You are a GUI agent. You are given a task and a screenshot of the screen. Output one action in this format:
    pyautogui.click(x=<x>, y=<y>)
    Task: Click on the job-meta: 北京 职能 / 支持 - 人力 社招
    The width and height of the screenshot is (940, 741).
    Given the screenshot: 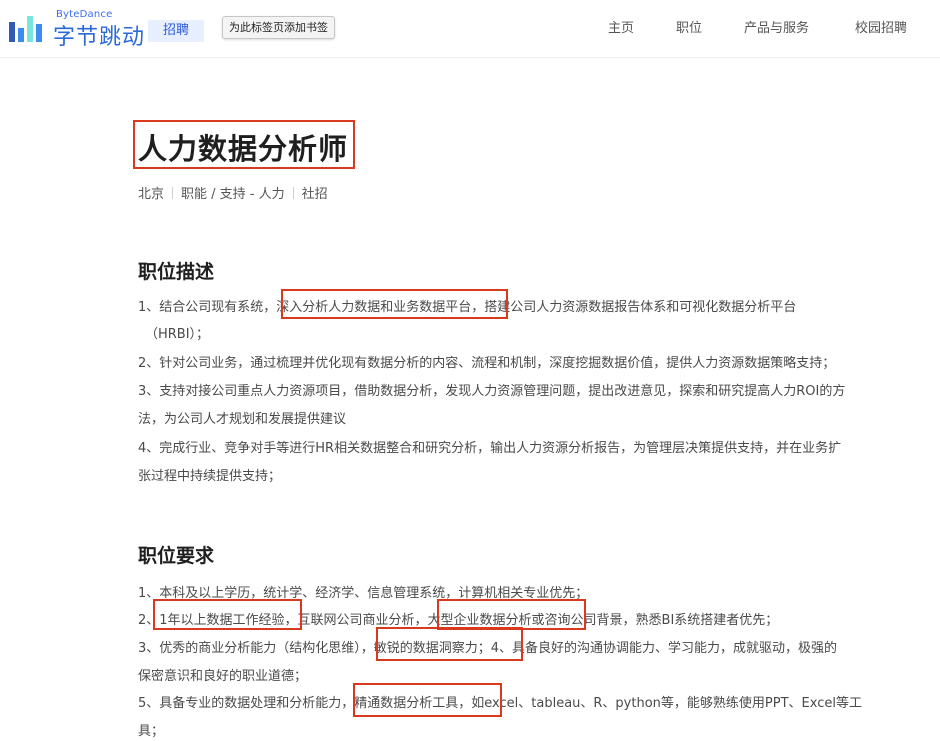 What is the action you would take?
    pyautogui.click(x=233, y=192)
    